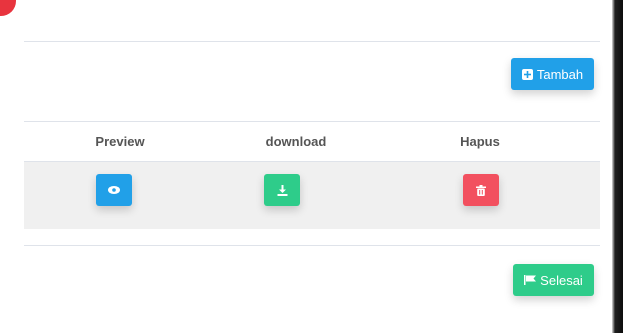  Describe the element at coordinates (480, 141) in the screenshot. I see `column-header-delete: Hapus` at that location.